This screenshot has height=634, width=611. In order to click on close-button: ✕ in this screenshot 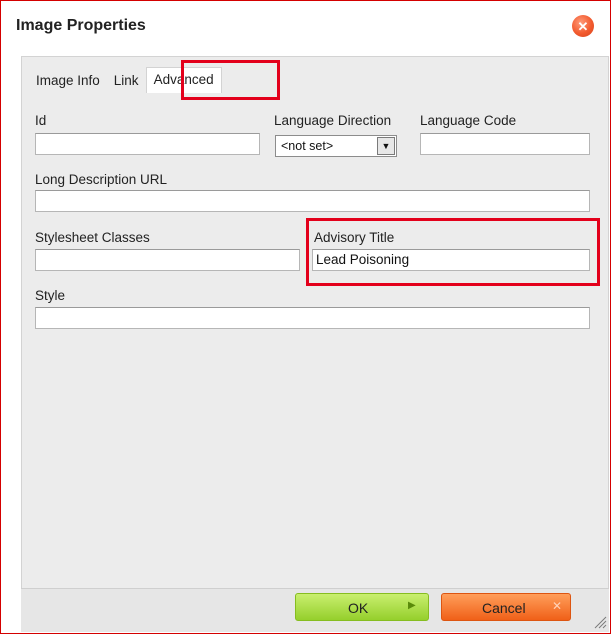, I will do `click(583, 26)`.